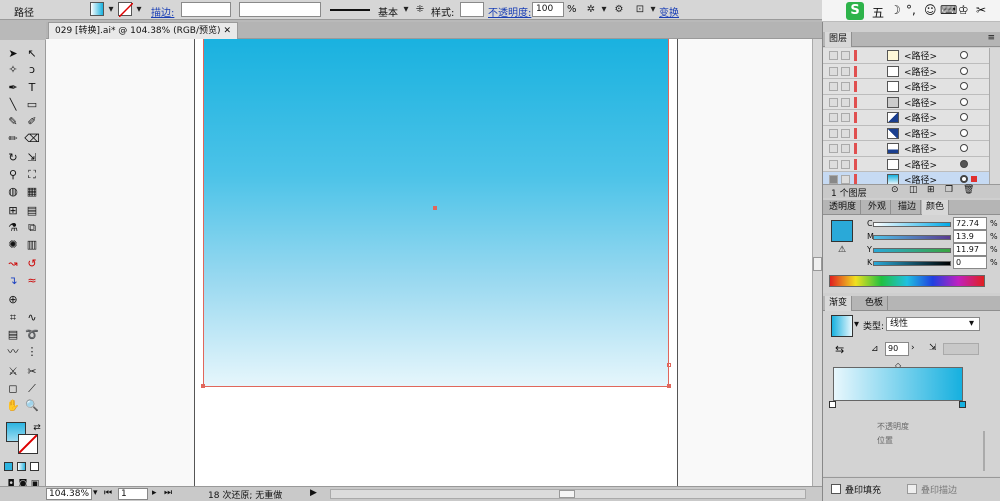  I want to click on rectangle-tool-icon: ▭, so click(32, 105).